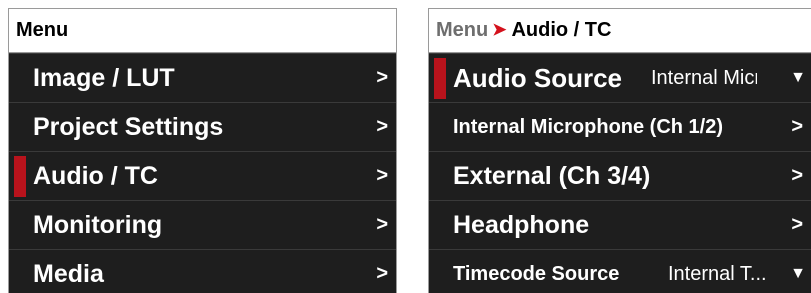  What do you see at coordinates (68, 273) in the screenshot?
I see `menu-item-label: Media` at bounding box center [68, 273].